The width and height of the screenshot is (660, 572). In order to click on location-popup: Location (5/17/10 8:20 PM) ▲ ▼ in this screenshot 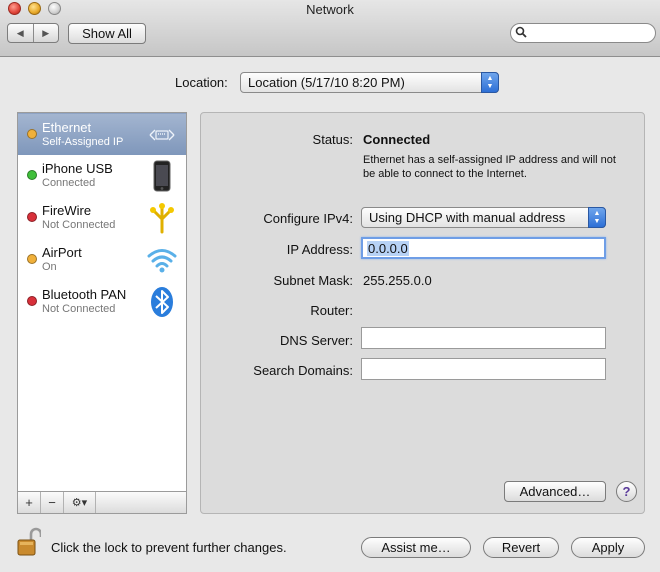, I will do `click(369, 82)`.